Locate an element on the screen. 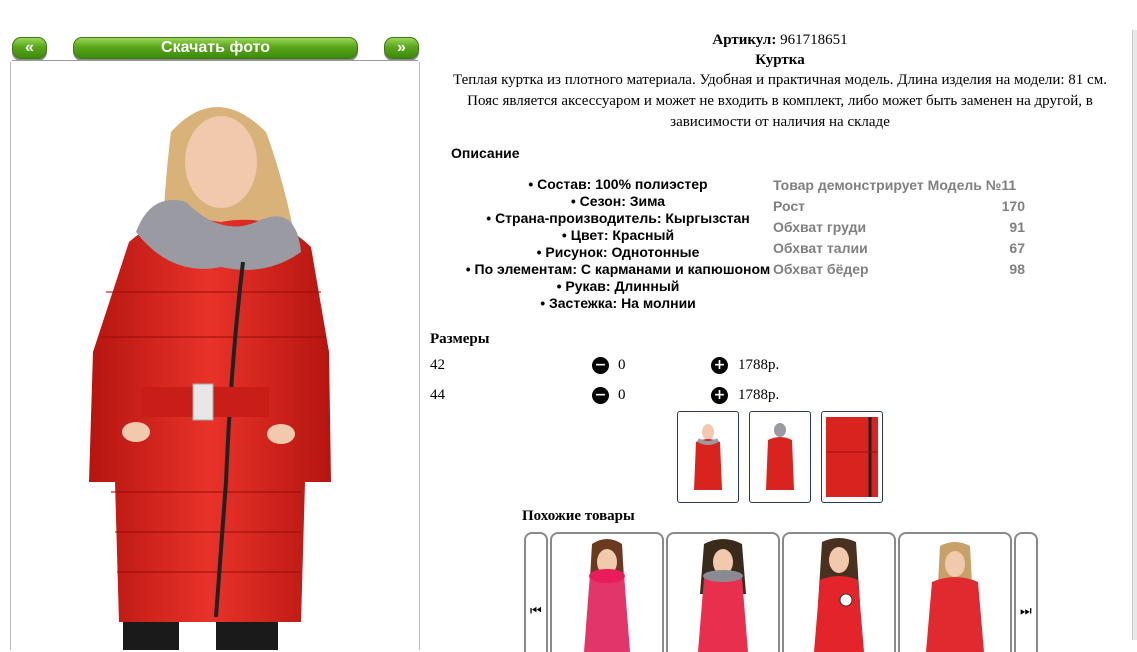 This screenshot has width=1137, height=652. product-name: Куртка is located at coordinates (780, 60).